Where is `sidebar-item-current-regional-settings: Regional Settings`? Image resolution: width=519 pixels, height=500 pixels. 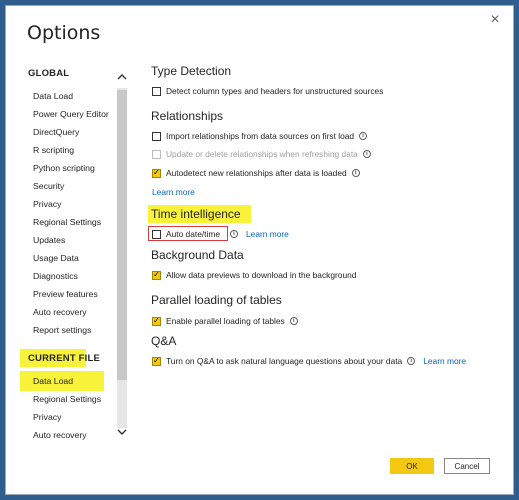
sidebar-item-current-regional-settings: Regional Settings is located at coordinates (67, 399).